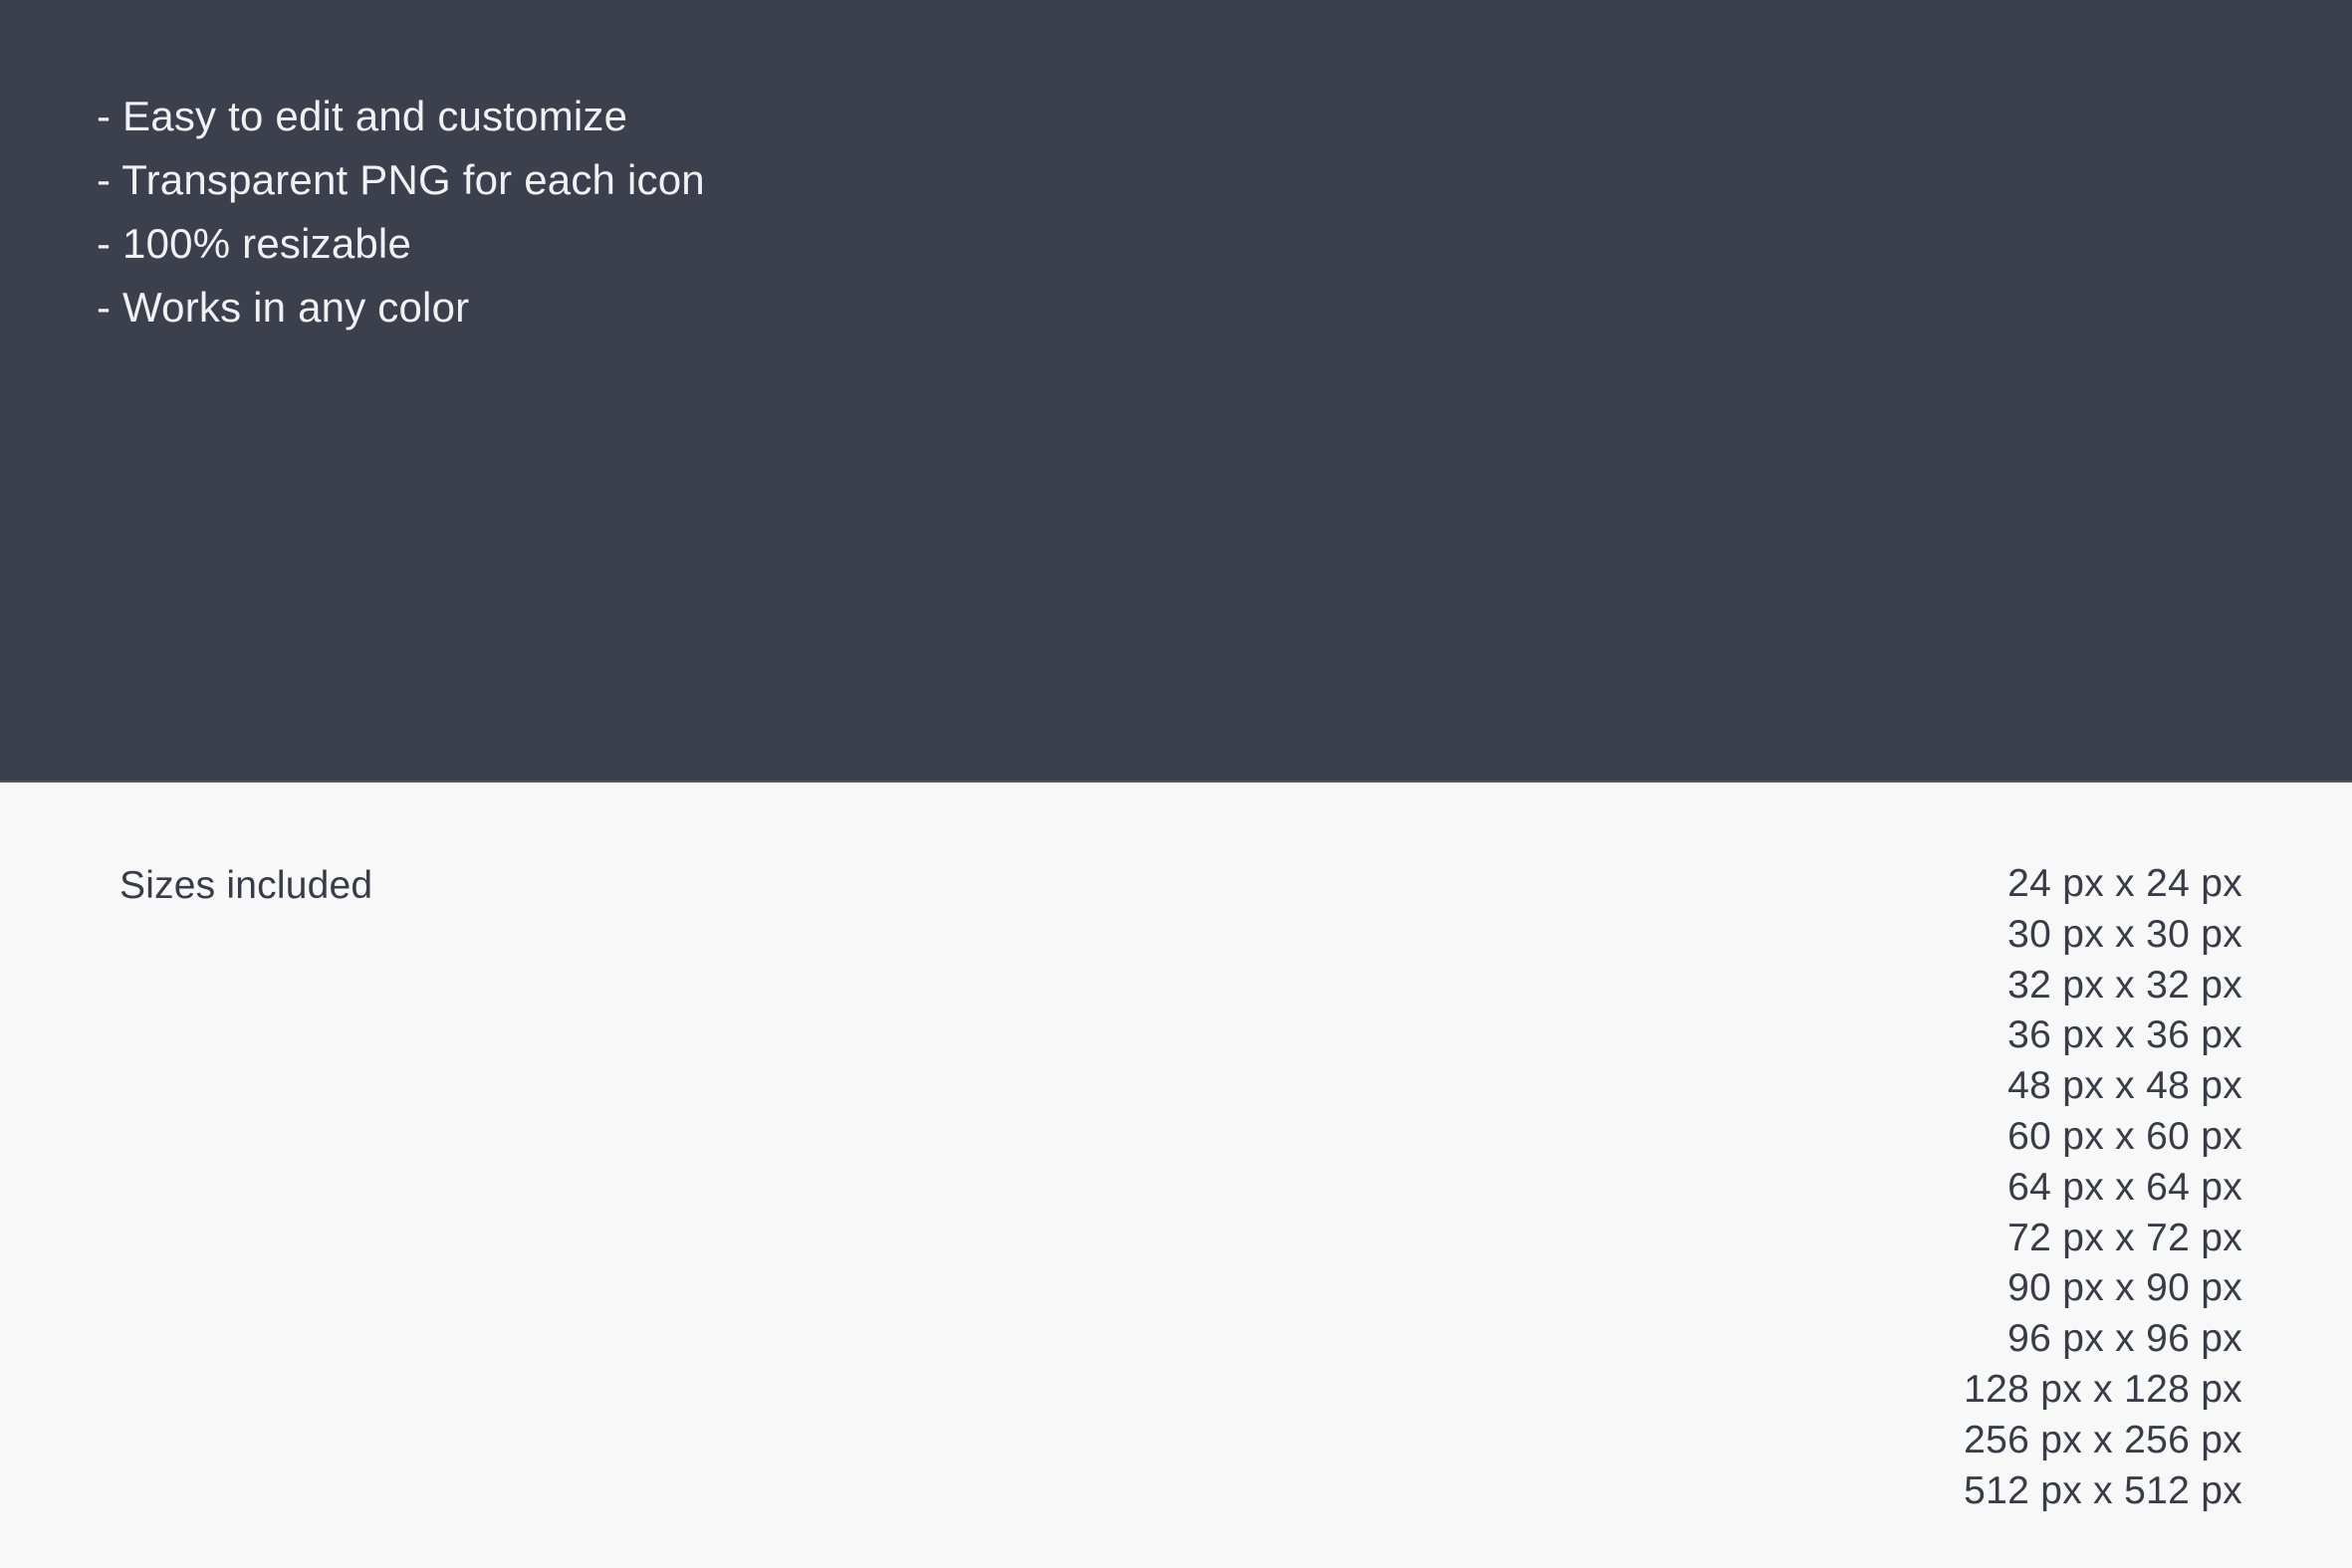 This screenshot has height=1568, width=2352. What do you see at coordinates (2124, 985) in the screenshot?
I see `size-list-item: 32 px x 32 px` at bounding box center [2124, 985].